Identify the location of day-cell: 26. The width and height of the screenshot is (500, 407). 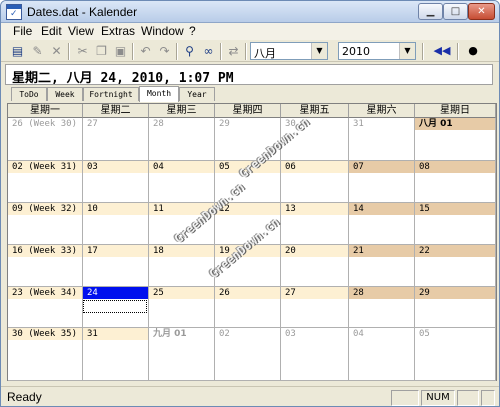
(248, 307).